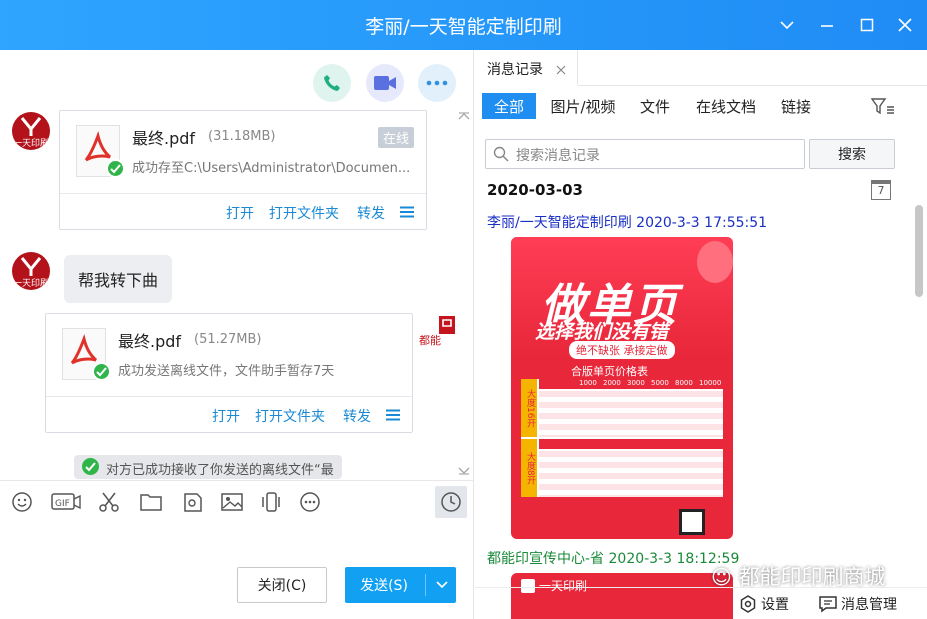 The height and width of the screenshot is (619, 927). What do you see at coordinates (282, 585) in the screenshot?
I see `close-button: 关闭(C)` at bounding box center [282, 585].